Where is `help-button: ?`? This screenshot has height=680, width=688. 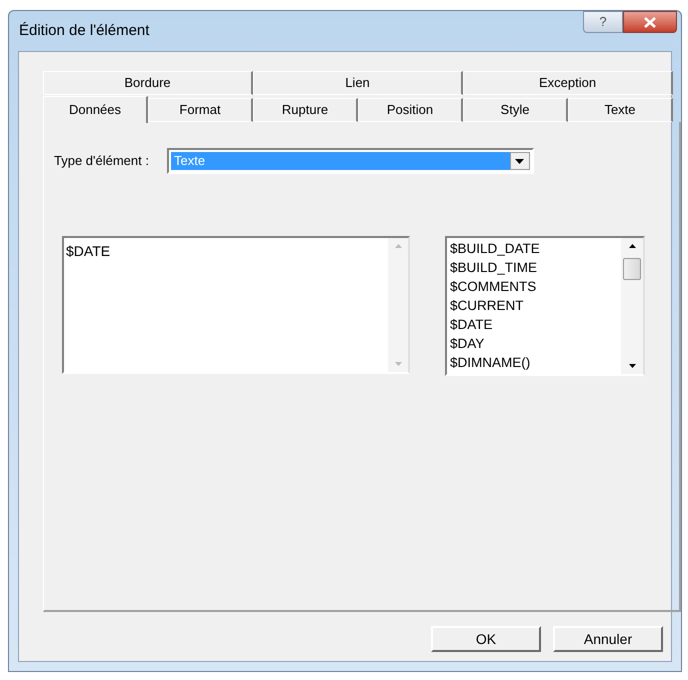
help-button: ? is located at coordinates (603, 22).